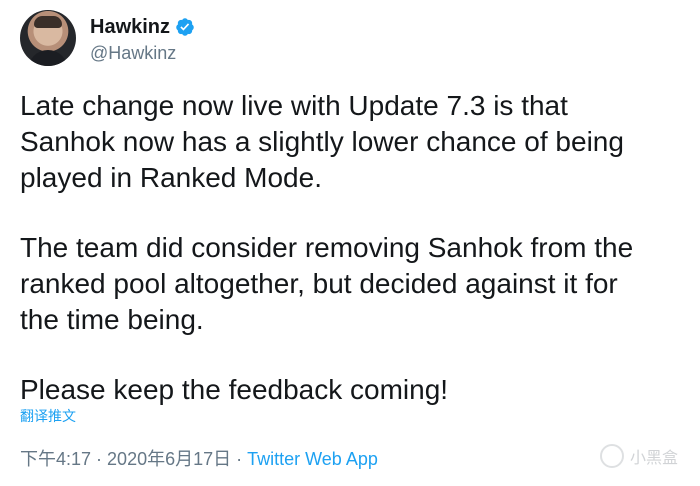 The image size is (700, 486). I want to click on watermark-logo-icon, so click(611, 456).